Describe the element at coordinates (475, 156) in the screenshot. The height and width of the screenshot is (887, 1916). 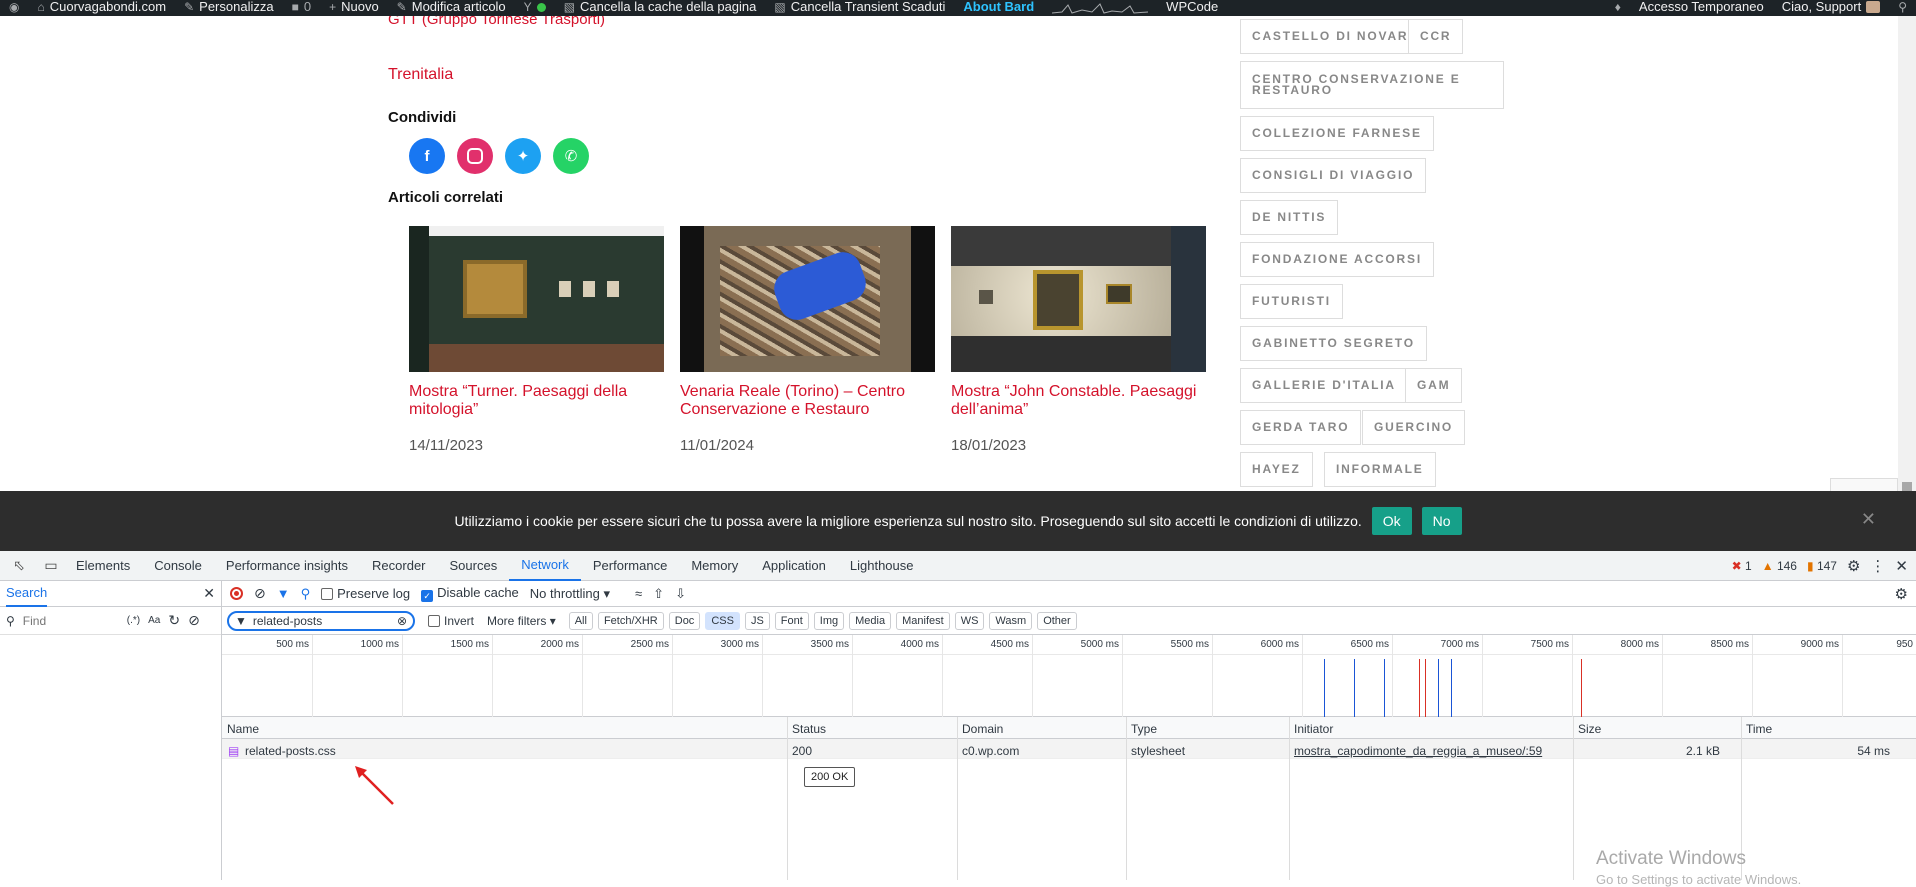
I see `instagram-icon` at that location.